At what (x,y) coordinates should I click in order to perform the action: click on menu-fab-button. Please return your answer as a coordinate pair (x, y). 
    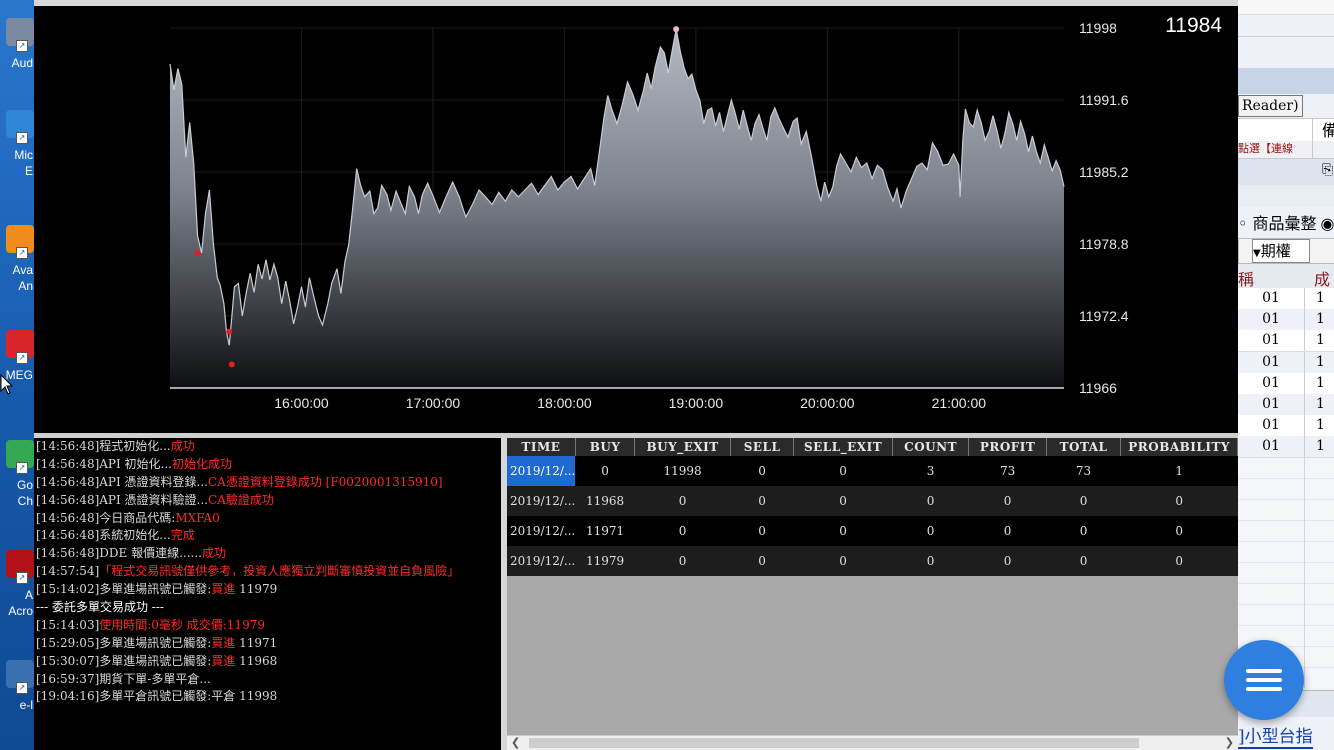
    Looking at the image, I should click on (1264, 680).